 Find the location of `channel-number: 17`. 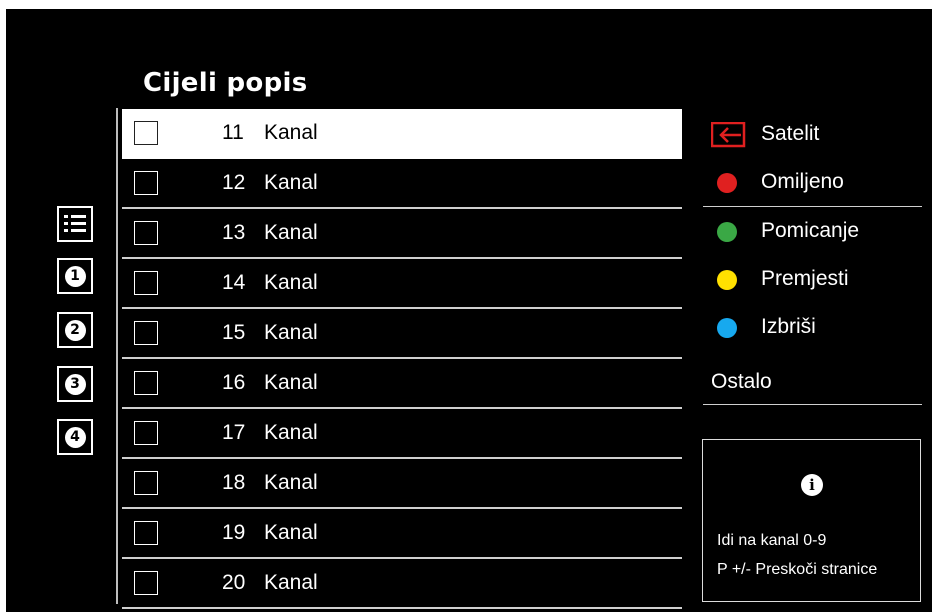

channel-number: 17 is located at coordinates (234, 432).